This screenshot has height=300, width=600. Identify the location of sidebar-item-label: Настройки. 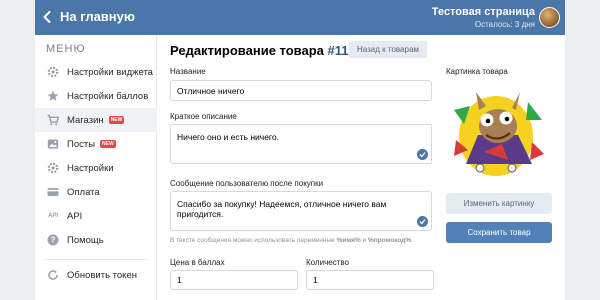
(90, 168).